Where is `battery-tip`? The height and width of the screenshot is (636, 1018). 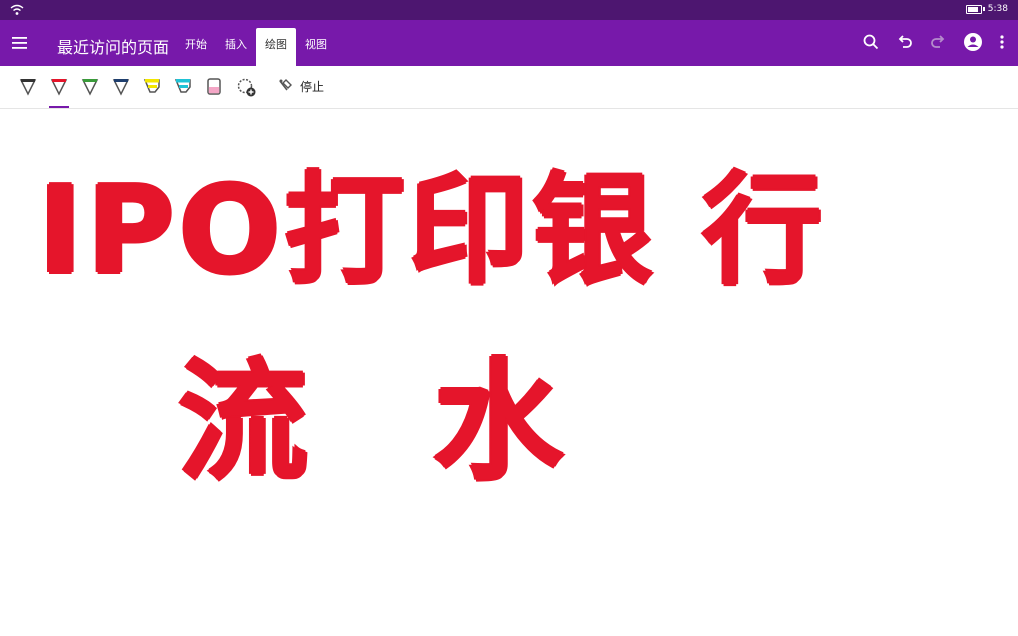
battery-tip is located at coordinates (983, 9).